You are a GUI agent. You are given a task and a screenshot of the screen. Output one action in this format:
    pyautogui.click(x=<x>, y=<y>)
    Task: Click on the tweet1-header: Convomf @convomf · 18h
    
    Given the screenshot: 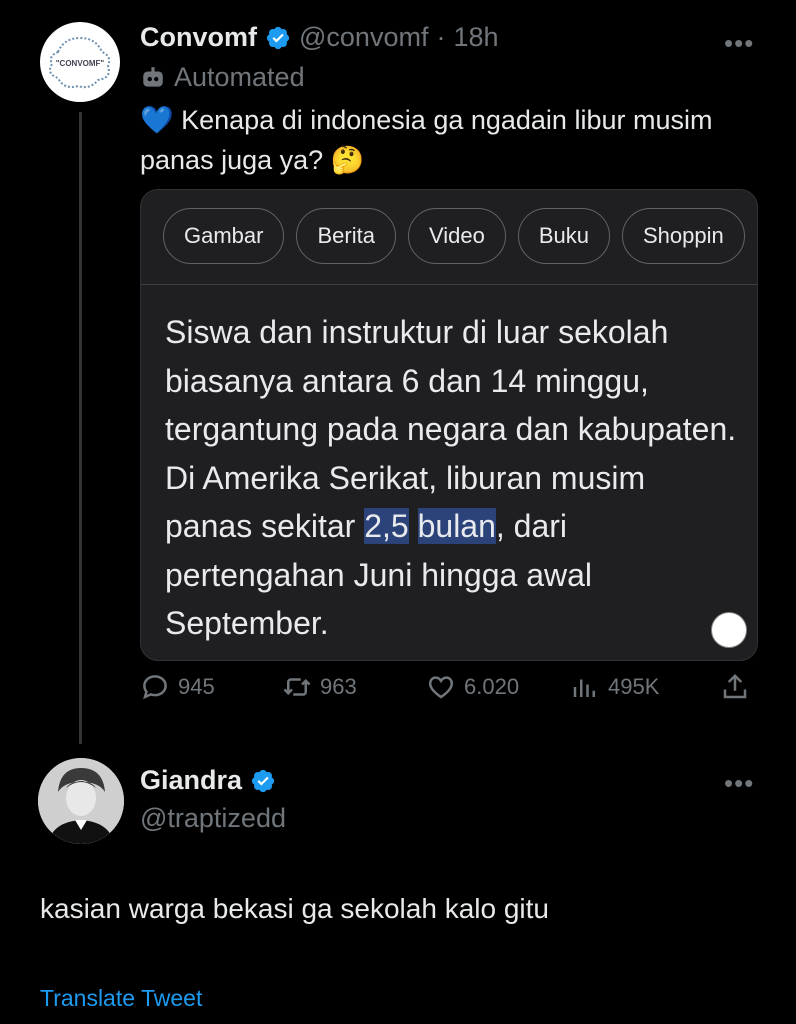 What is the action you would take?
    pyautogui.click(x=319, y=37)
    